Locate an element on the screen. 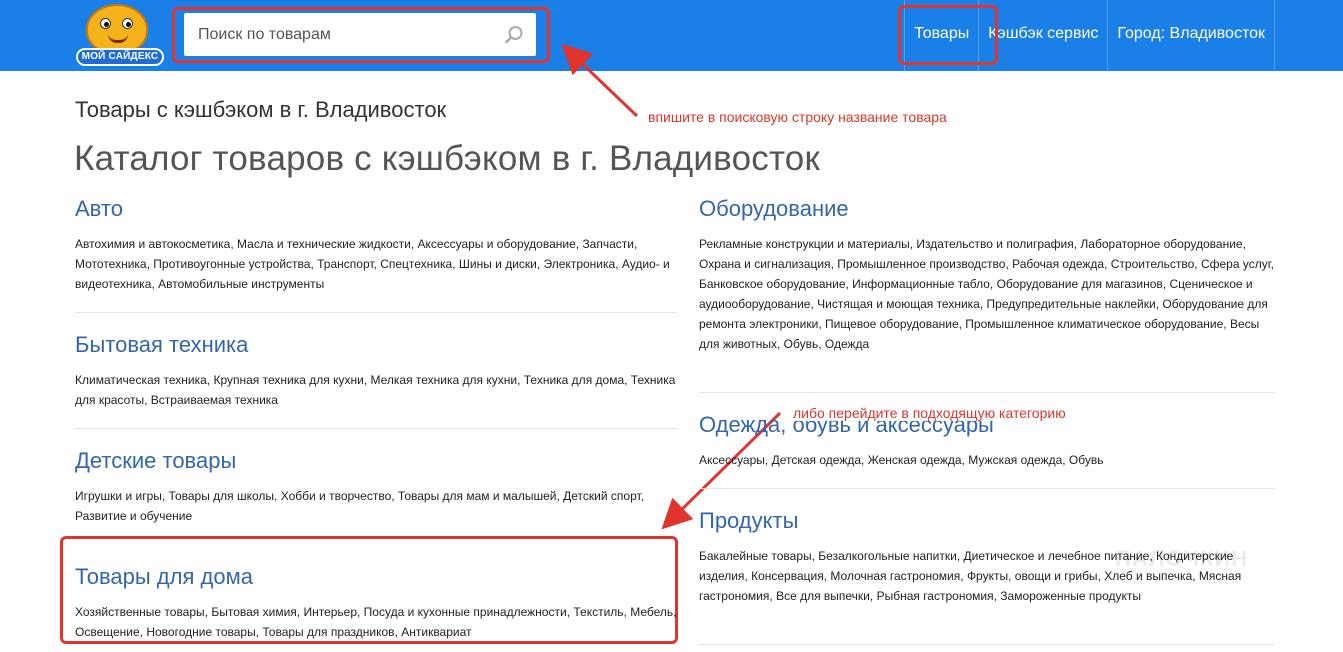  subcategory-link: Консервация is located at coordinates (787, 576).